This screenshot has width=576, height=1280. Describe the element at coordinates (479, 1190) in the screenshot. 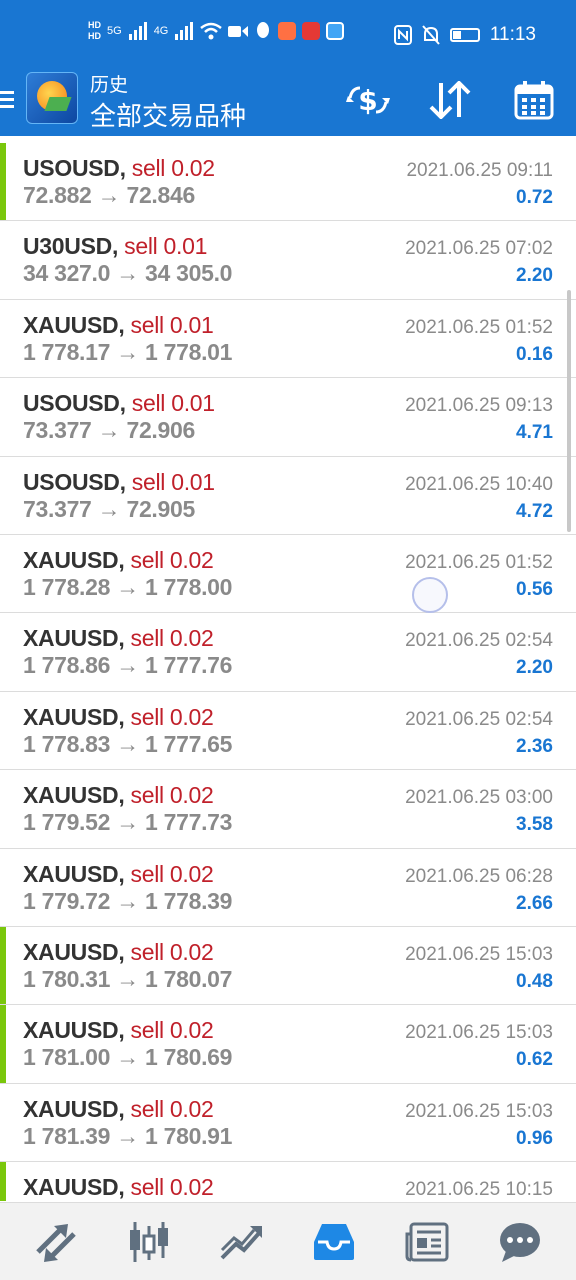

I see `trade-time: 2021.06.25 10:15` at that location.